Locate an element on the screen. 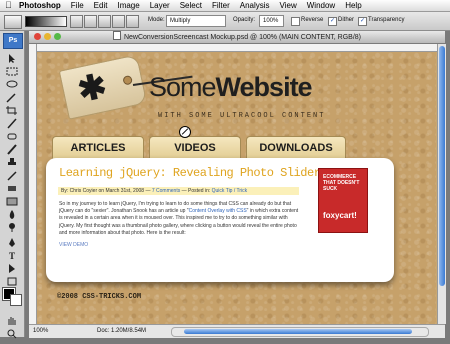  menu-window: Window is located at coordinates (321, 5).